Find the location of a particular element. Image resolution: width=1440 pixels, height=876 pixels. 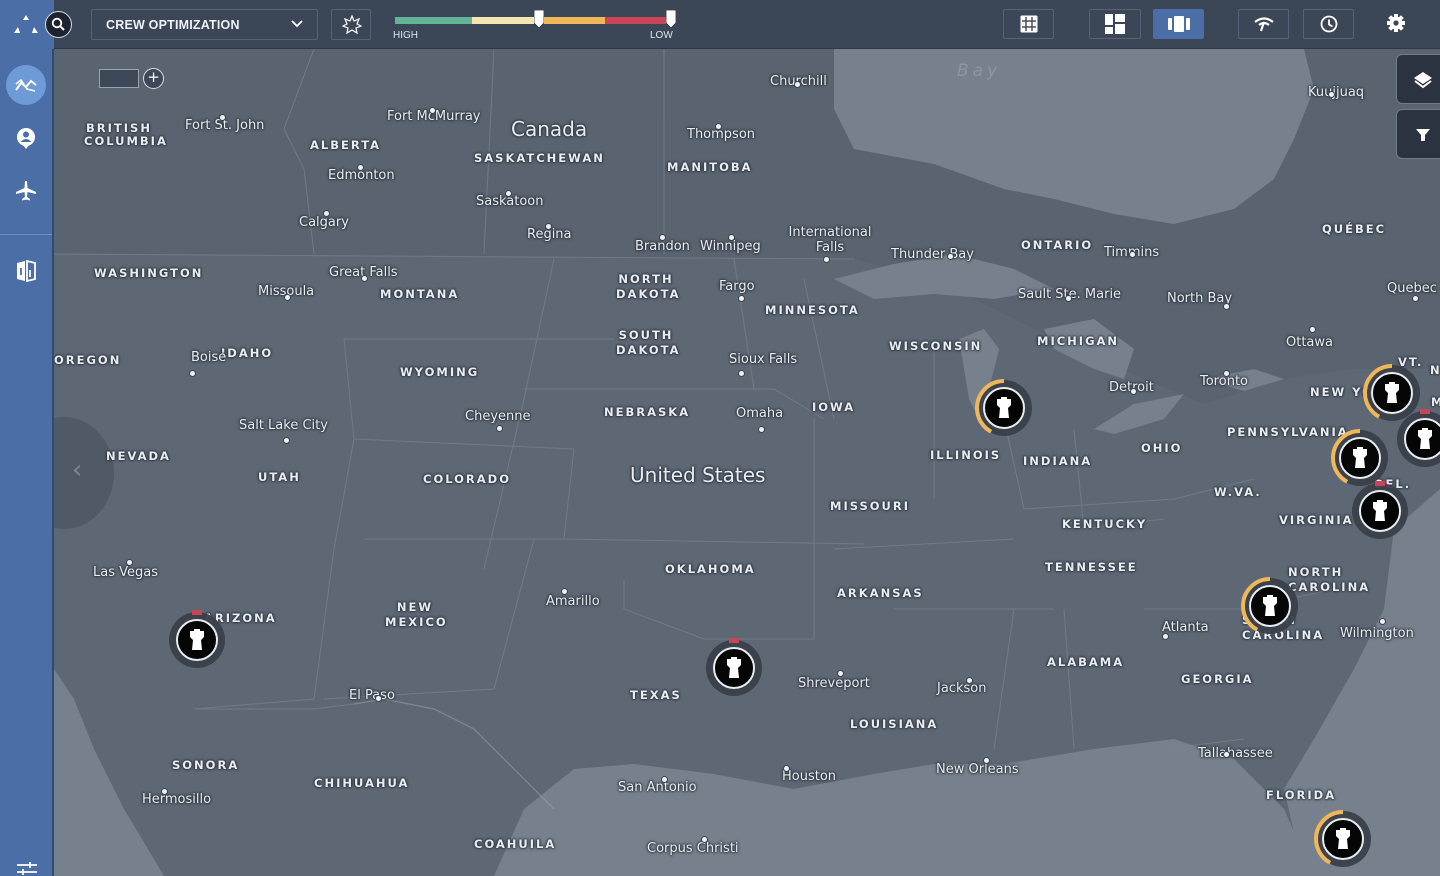

filter-button is located at coordinates (1418, 134).